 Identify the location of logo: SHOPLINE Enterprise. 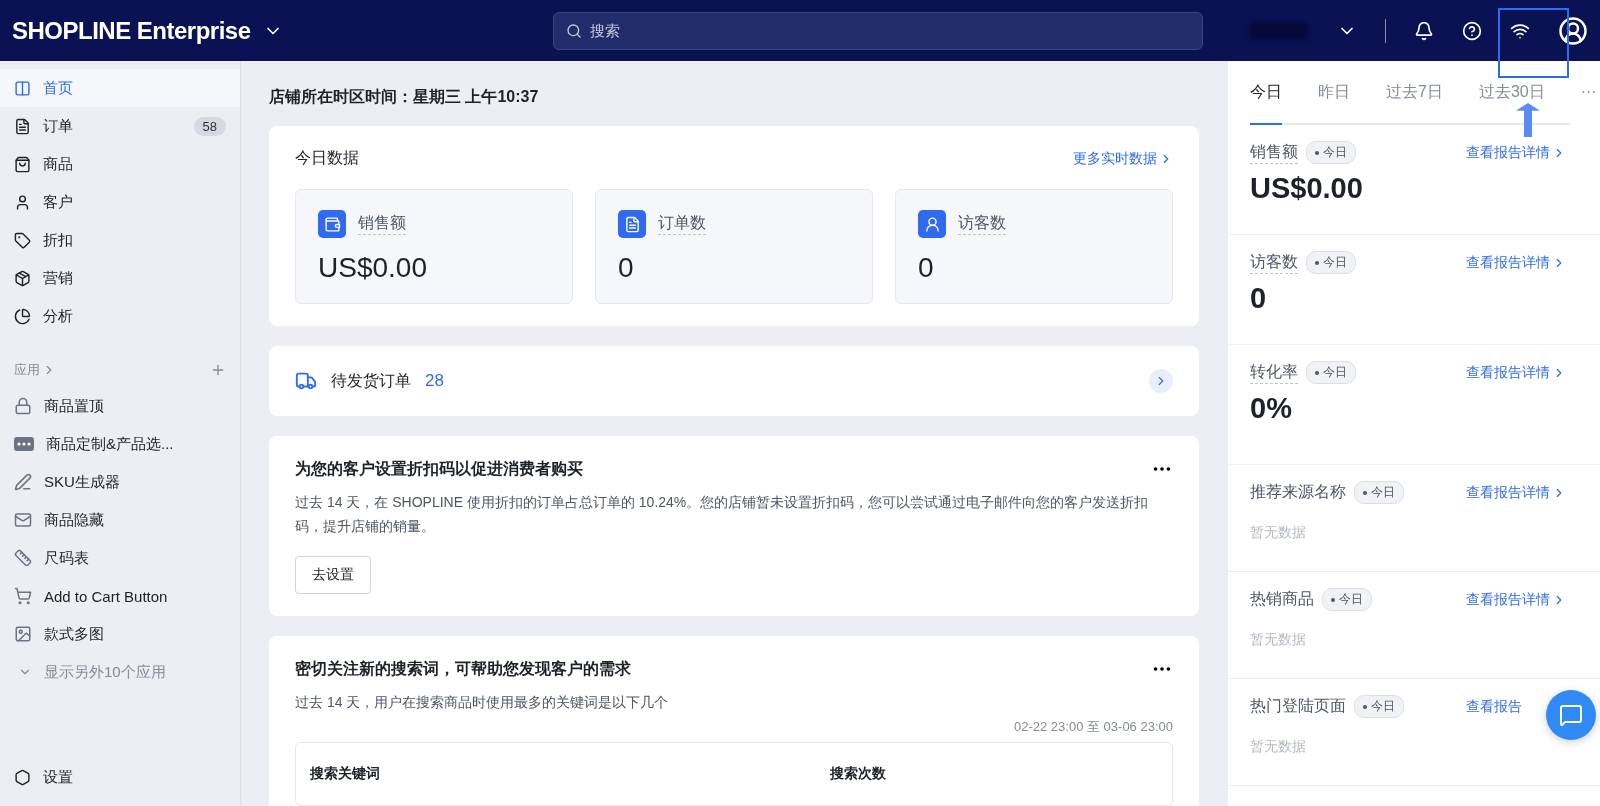
(131, 30).